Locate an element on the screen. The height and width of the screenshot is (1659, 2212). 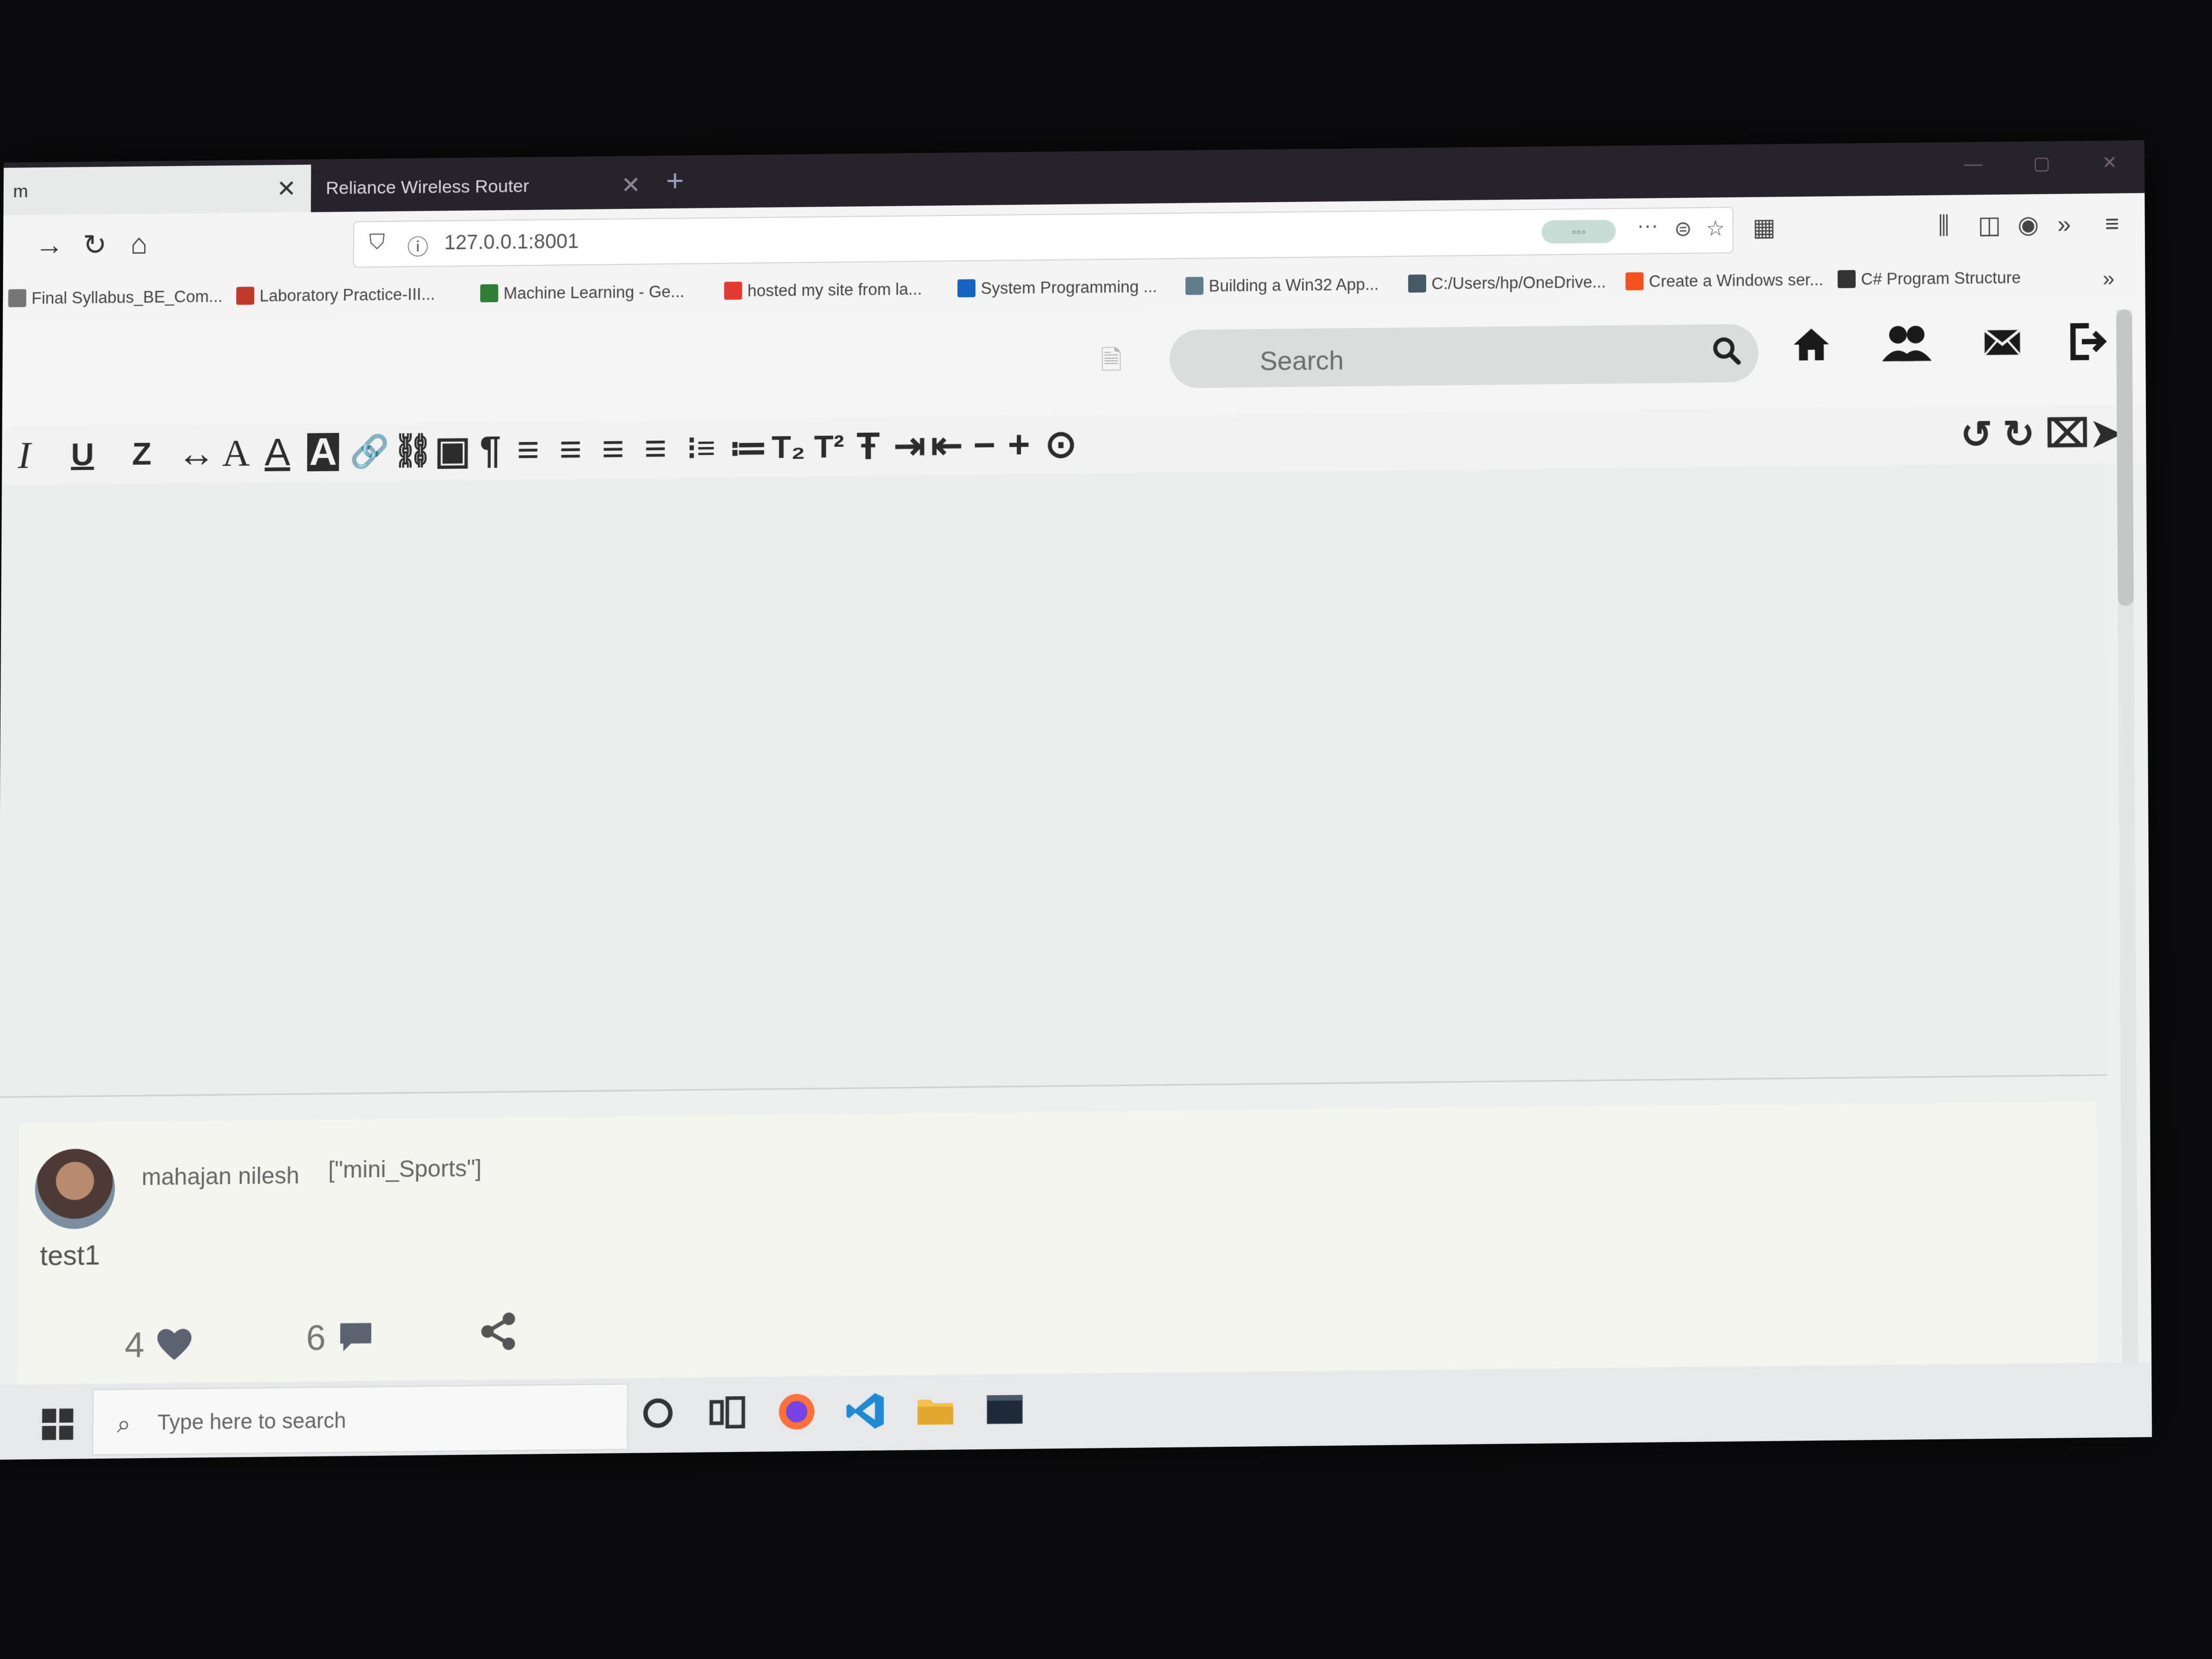
unordered-list-button: ≔ is located at coordinates (748, 447).